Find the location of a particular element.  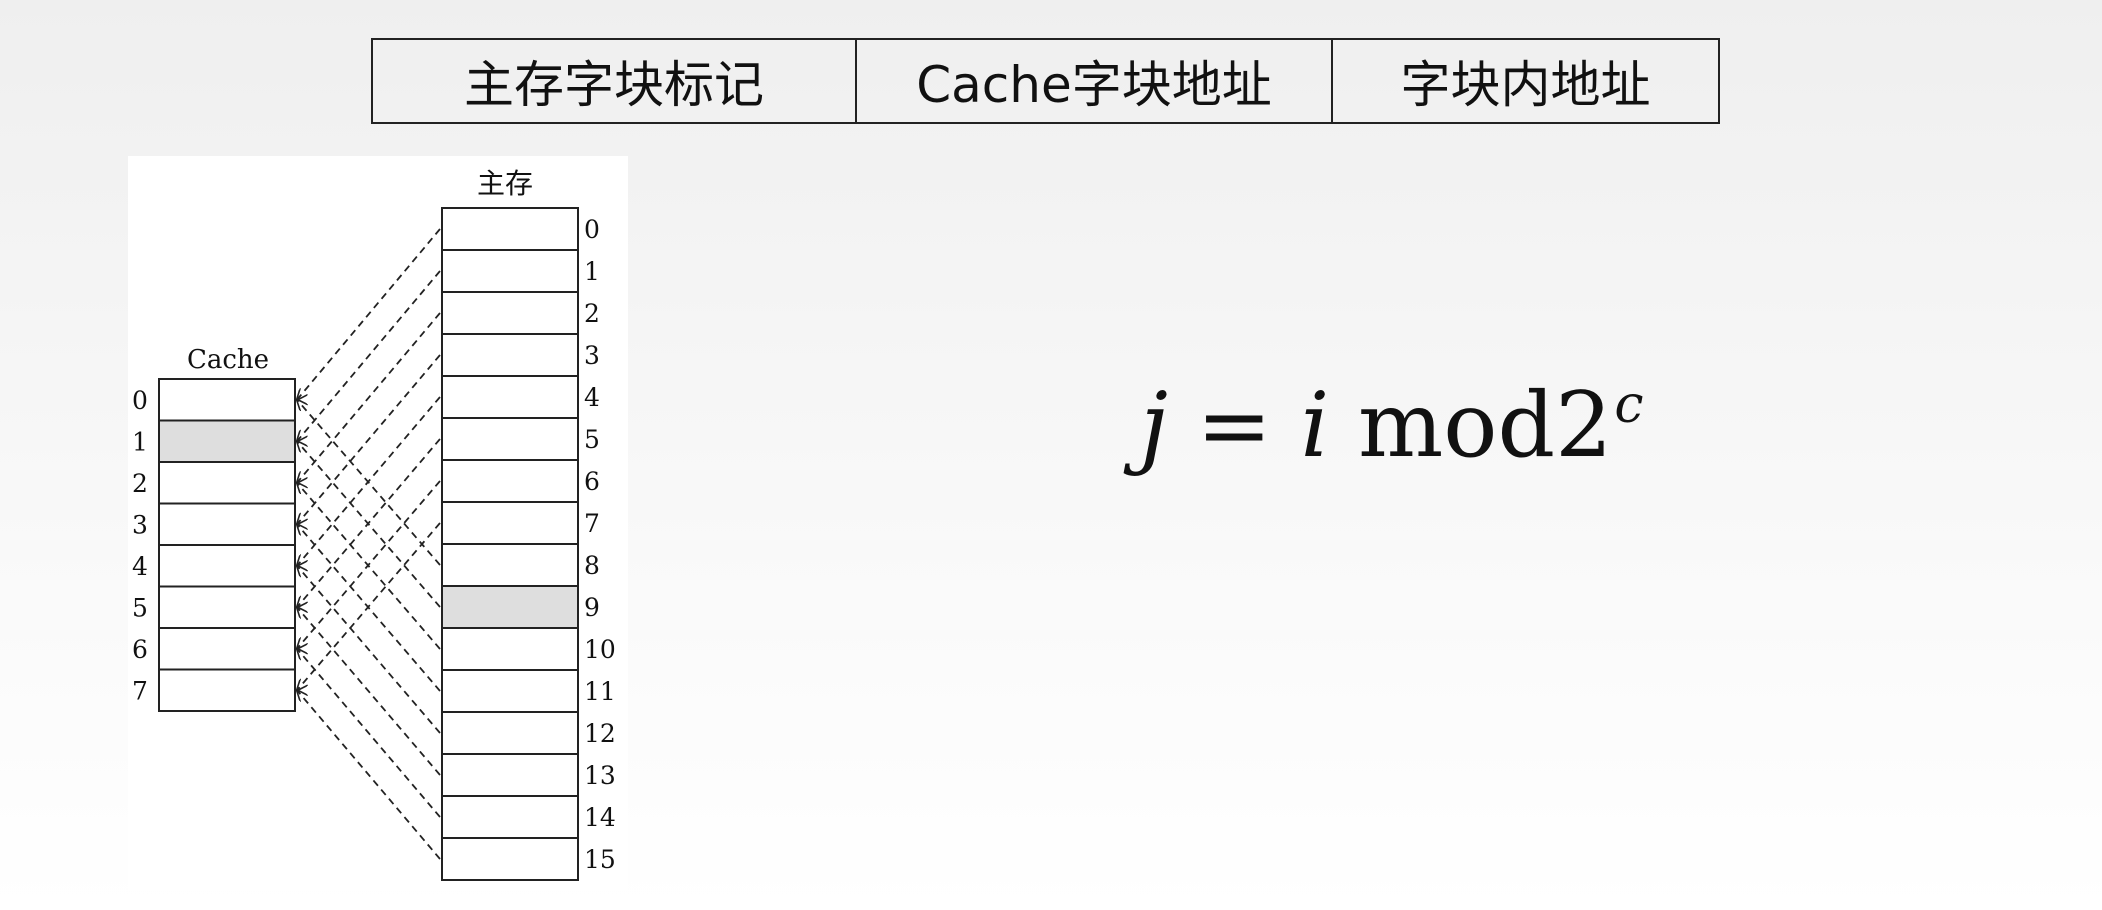

main-memory-block-label: 7 is located at coordinates (592, 523).